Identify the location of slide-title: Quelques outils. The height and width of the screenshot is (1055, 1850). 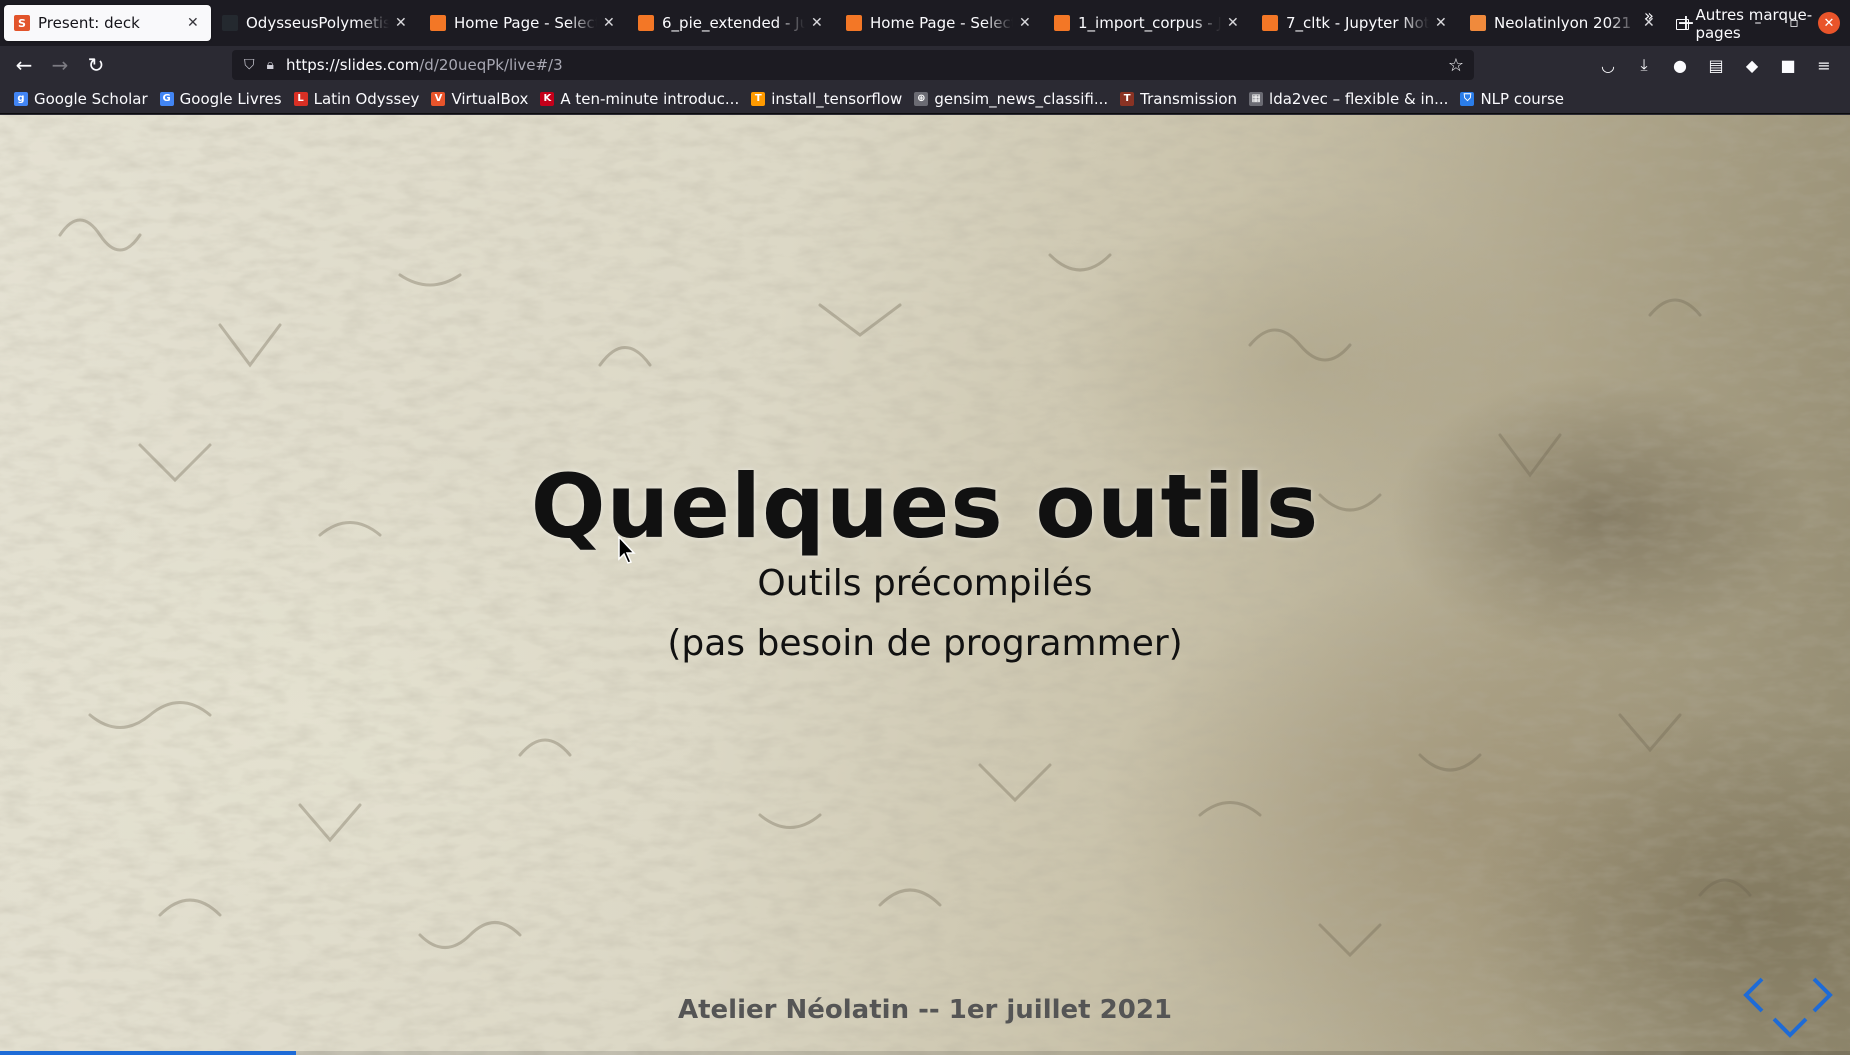
(925, 506).